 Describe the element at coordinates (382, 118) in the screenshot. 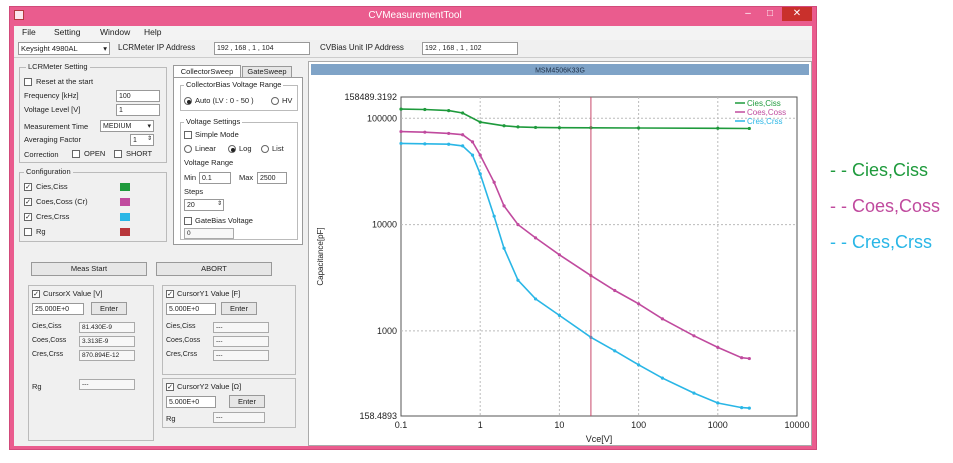

I see `y-tick-label: 100000` at that location.